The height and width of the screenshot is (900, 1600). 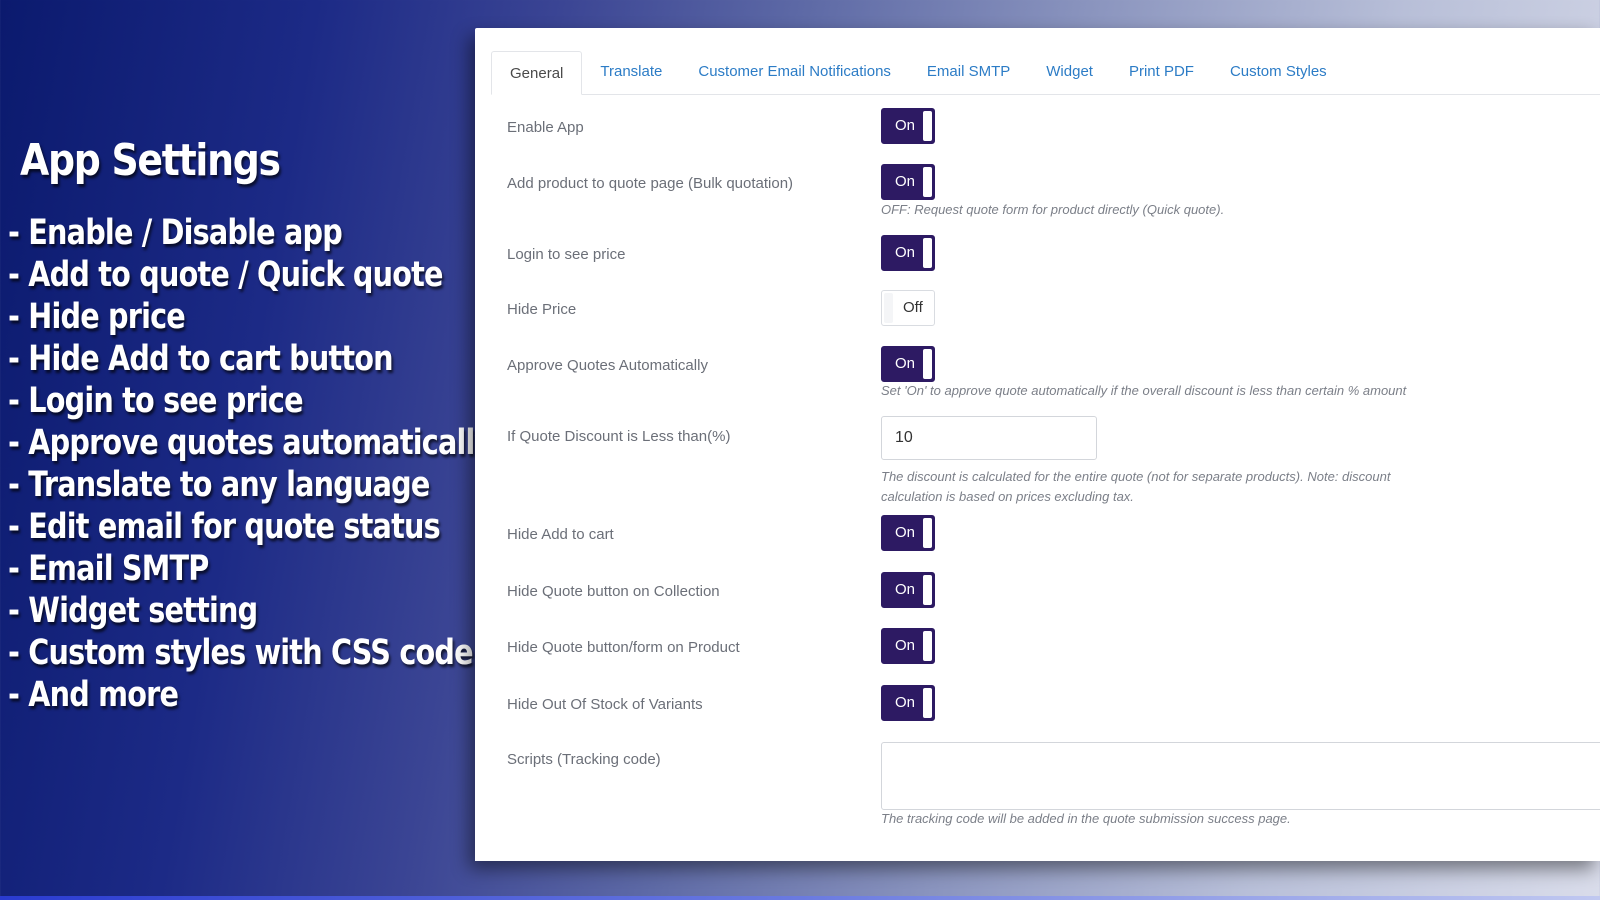 I want to click on promo-title: App Settings, so click(x=150, y=160).